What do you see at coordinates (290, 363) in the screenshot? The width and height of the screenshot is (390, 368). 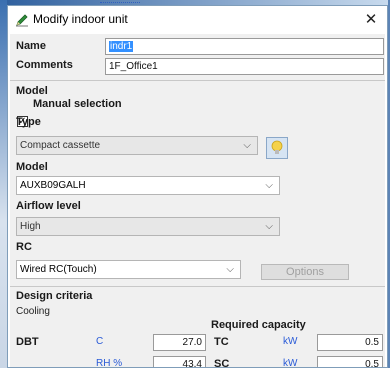 I see `sc-unit: kW` at bounding box center [290, 363].